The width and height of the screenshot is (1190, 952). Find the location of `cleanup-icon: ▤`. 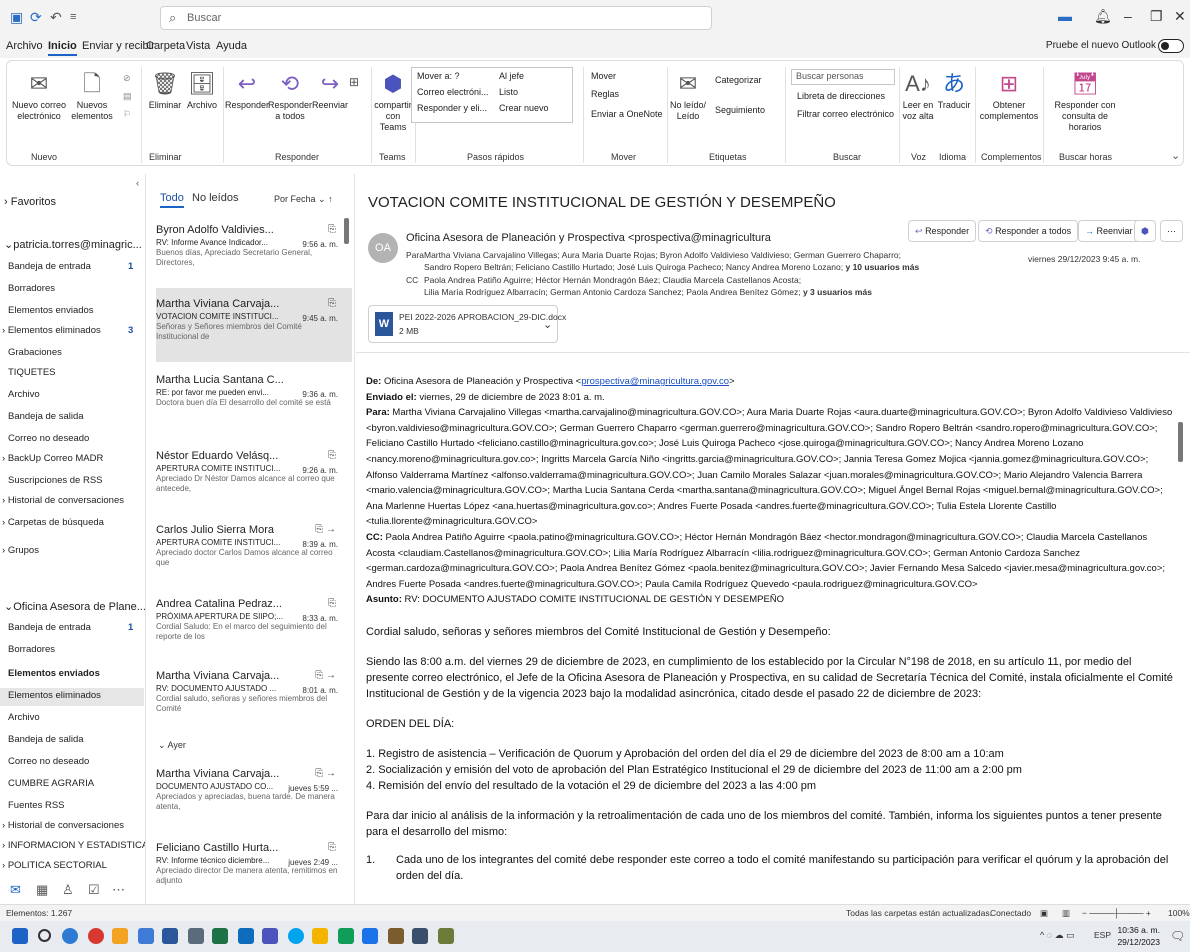

cleanup-icon: ▤ is located at coordinates (127, 96).